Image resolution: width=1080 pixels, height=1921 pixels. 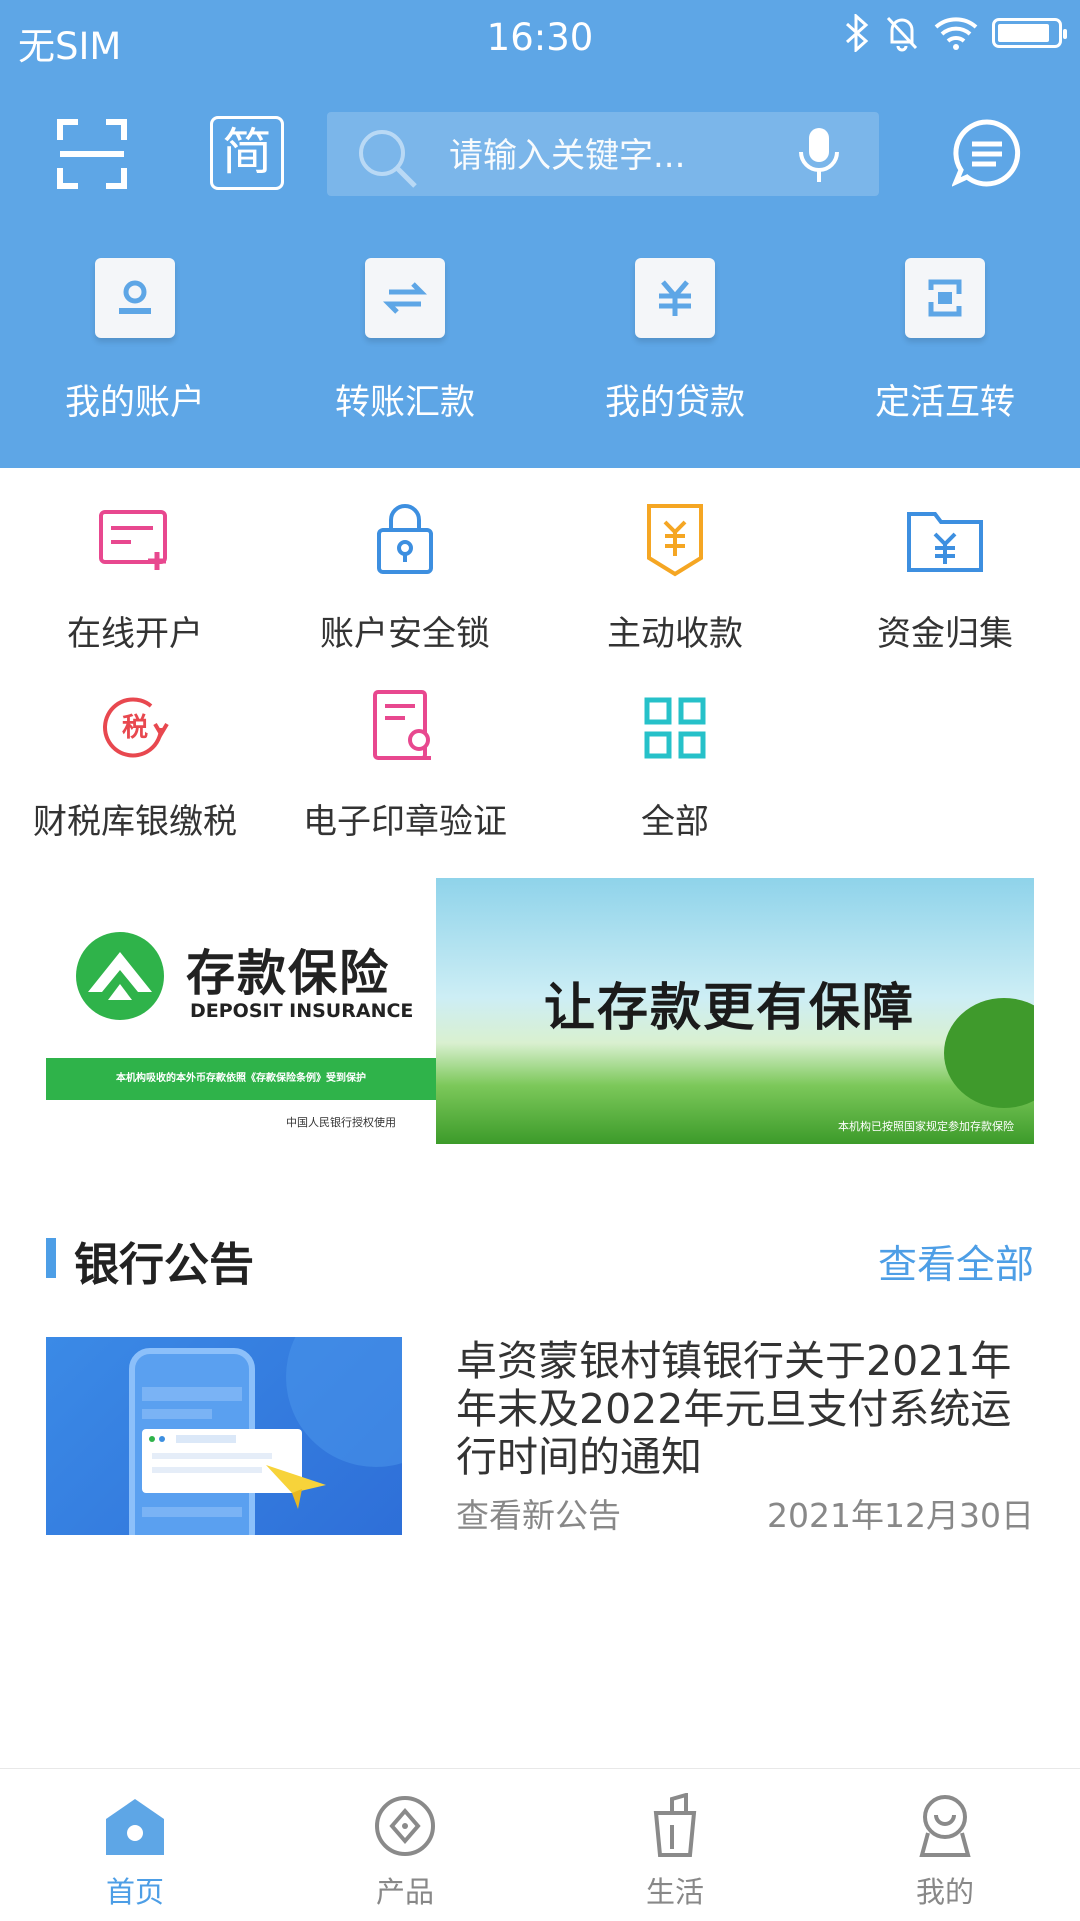 What do you see at coordinates (945, 353) in the screenshot?
I see `quick-deposit-convert: 定活互转` at bounding box center [945, 353].